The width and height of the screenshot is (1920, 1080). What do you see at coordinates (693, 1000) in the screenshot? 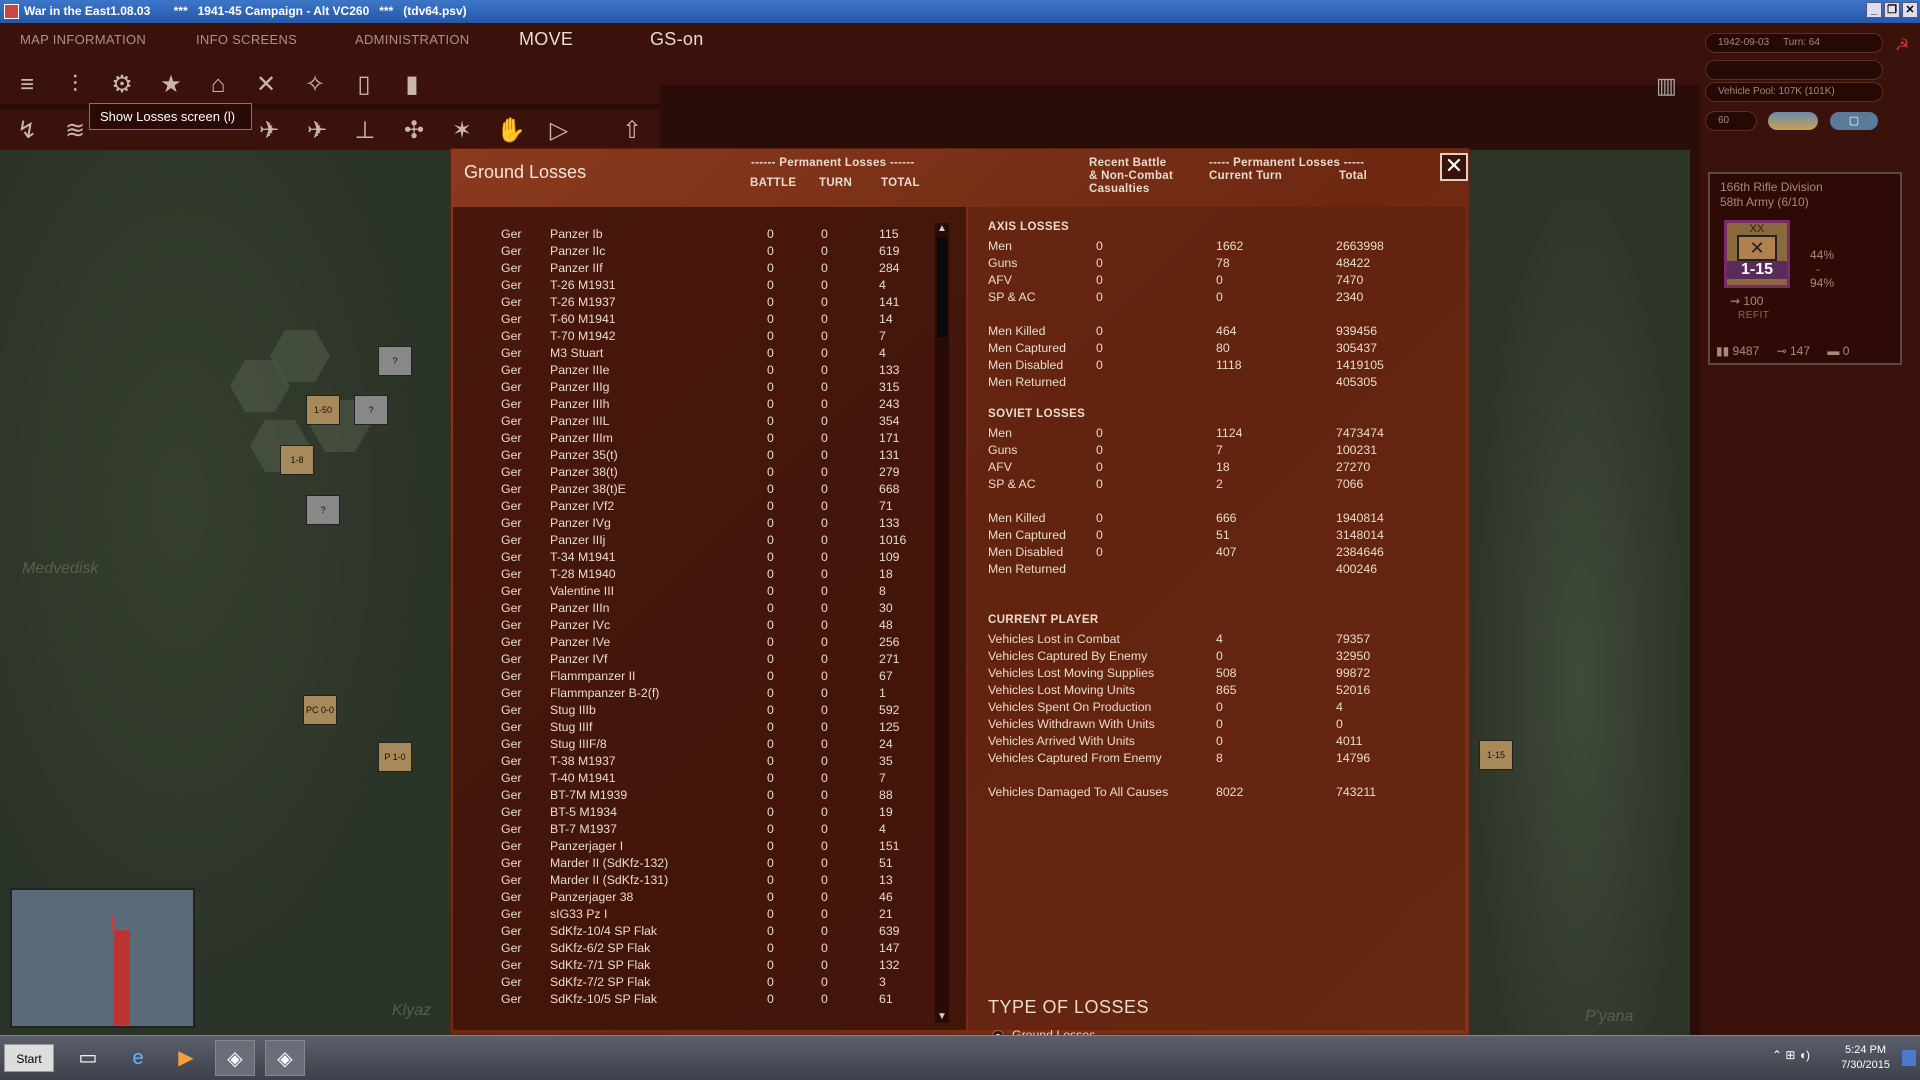
I see `table-row: Ger SdKfz-10/5 SP Flak 0 0 61` at bounding box center [693, 1000].